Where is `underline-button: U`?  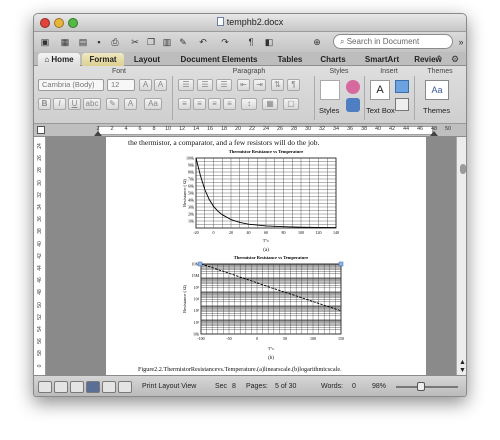 underline-button: U is located at coordinates (74, 104).